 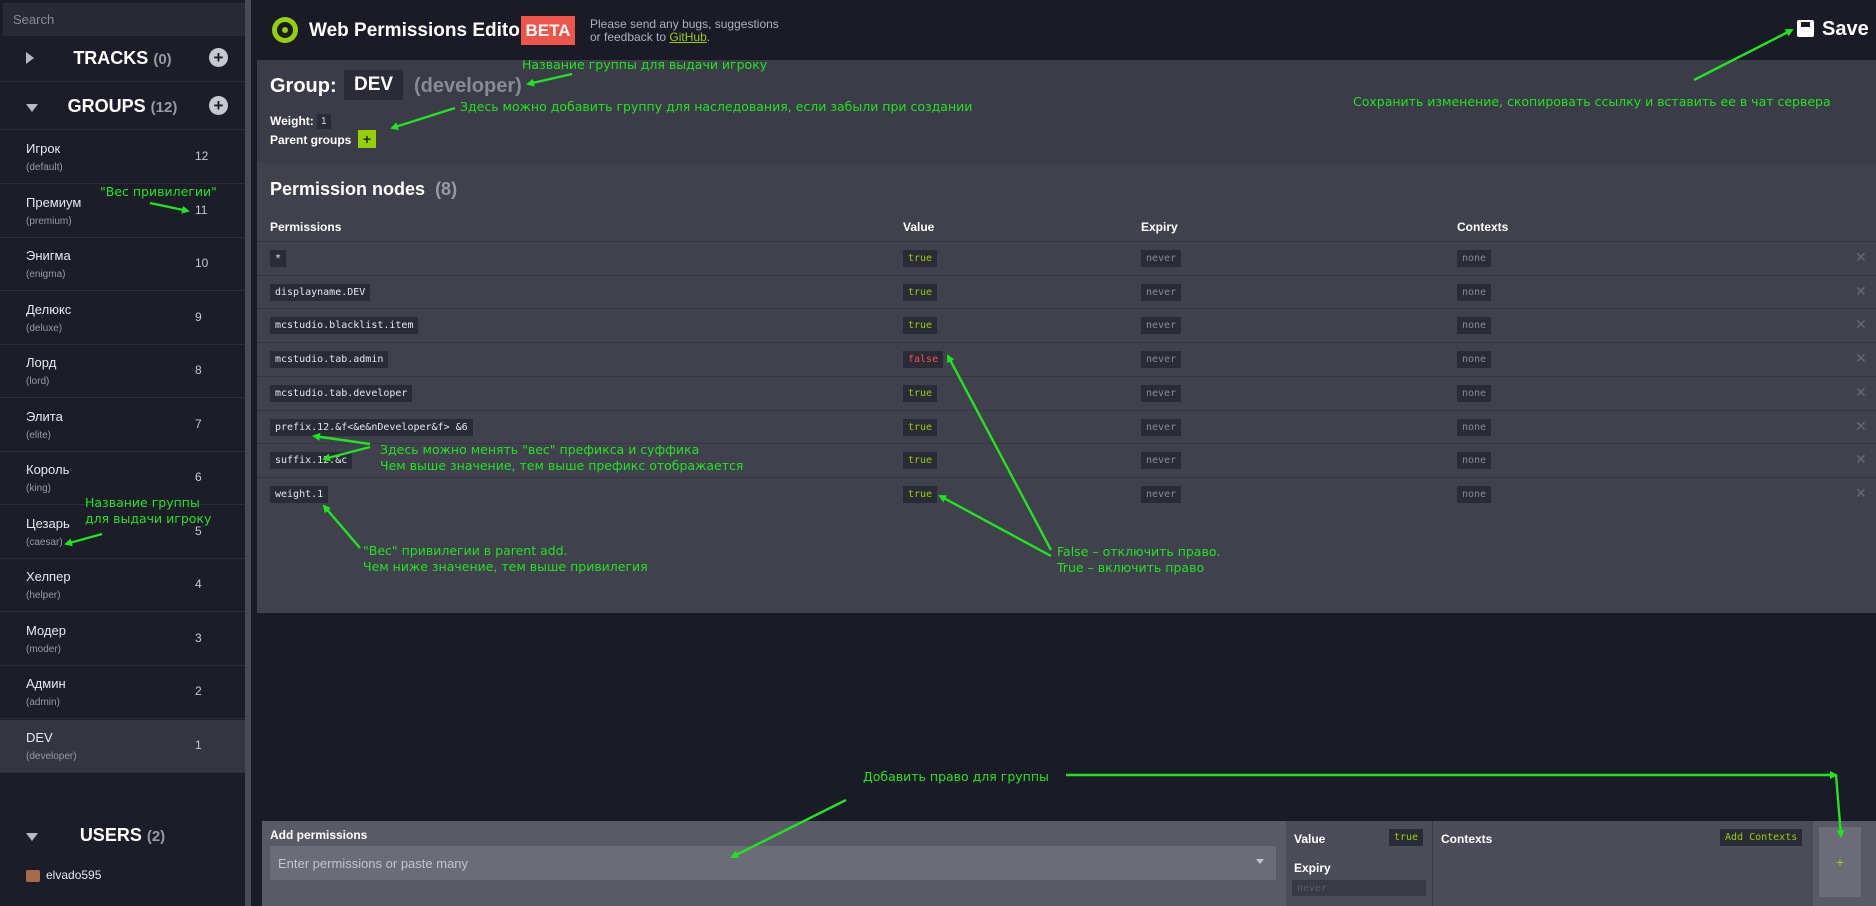 I want to click on permission-row: * true never none ✕, so click(x=1066, y=258).